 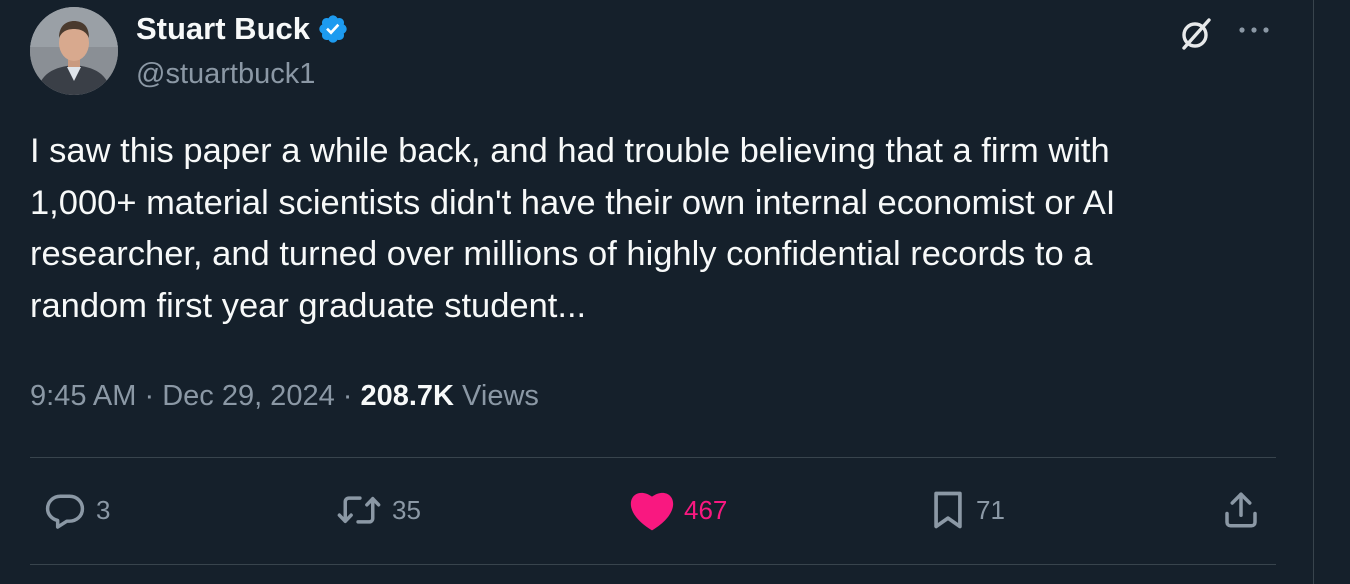 What do you see at coordinates (496, 396) in the screenshot?
I see `views-label: Views` at bounding box center [496, 396].